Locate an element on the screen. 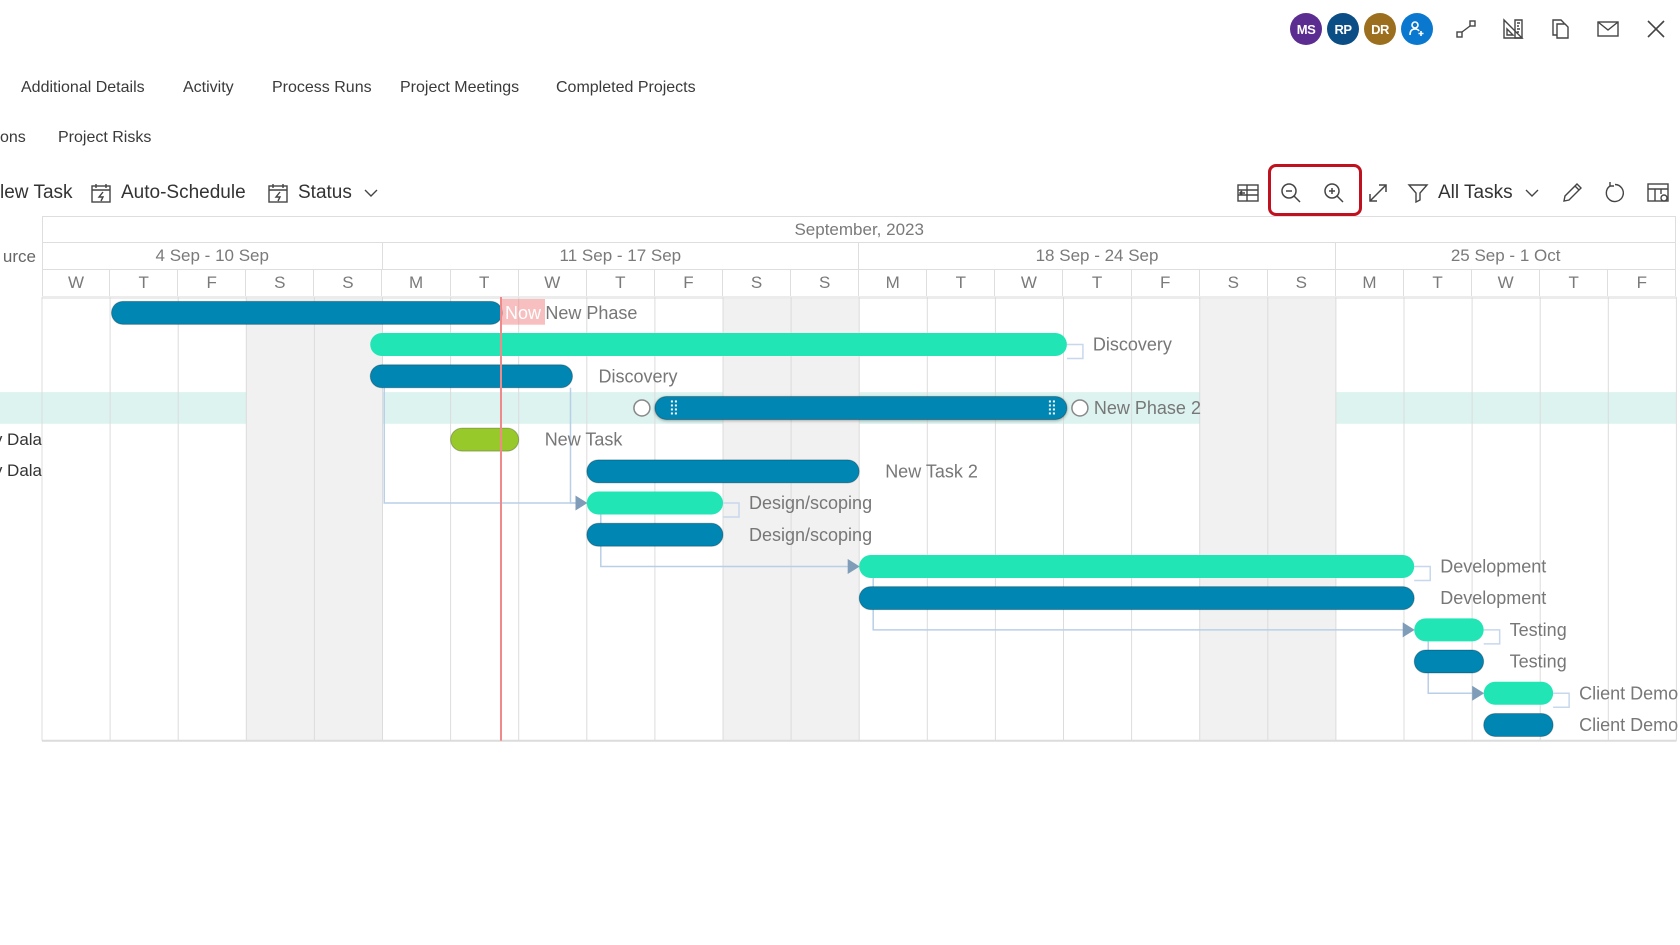 Image resolution: width=1680 pixels, height=945 pixels. tab-project-risks: Project Risks is located at coordinates (104, 138).